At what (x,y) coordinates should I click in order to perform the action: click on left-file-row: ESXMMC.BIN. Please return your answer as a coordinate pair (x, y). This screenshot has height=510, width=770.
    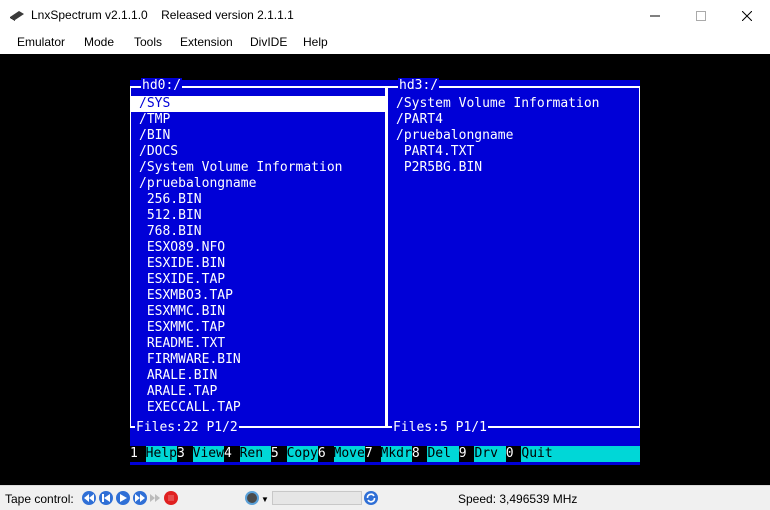
    Looking at the image, I should click on (258, 312).